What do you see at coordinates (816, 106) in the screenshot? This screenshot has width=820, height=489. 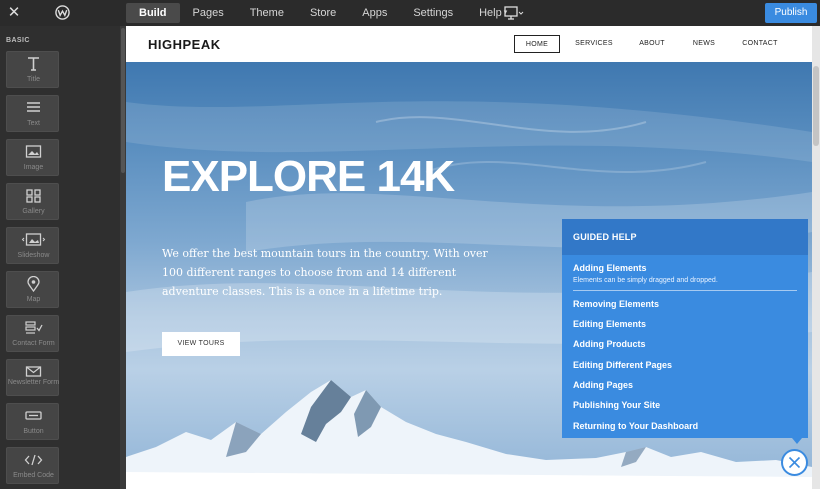 I see `page-scroll-thumb` at bounding box center [816, 106].